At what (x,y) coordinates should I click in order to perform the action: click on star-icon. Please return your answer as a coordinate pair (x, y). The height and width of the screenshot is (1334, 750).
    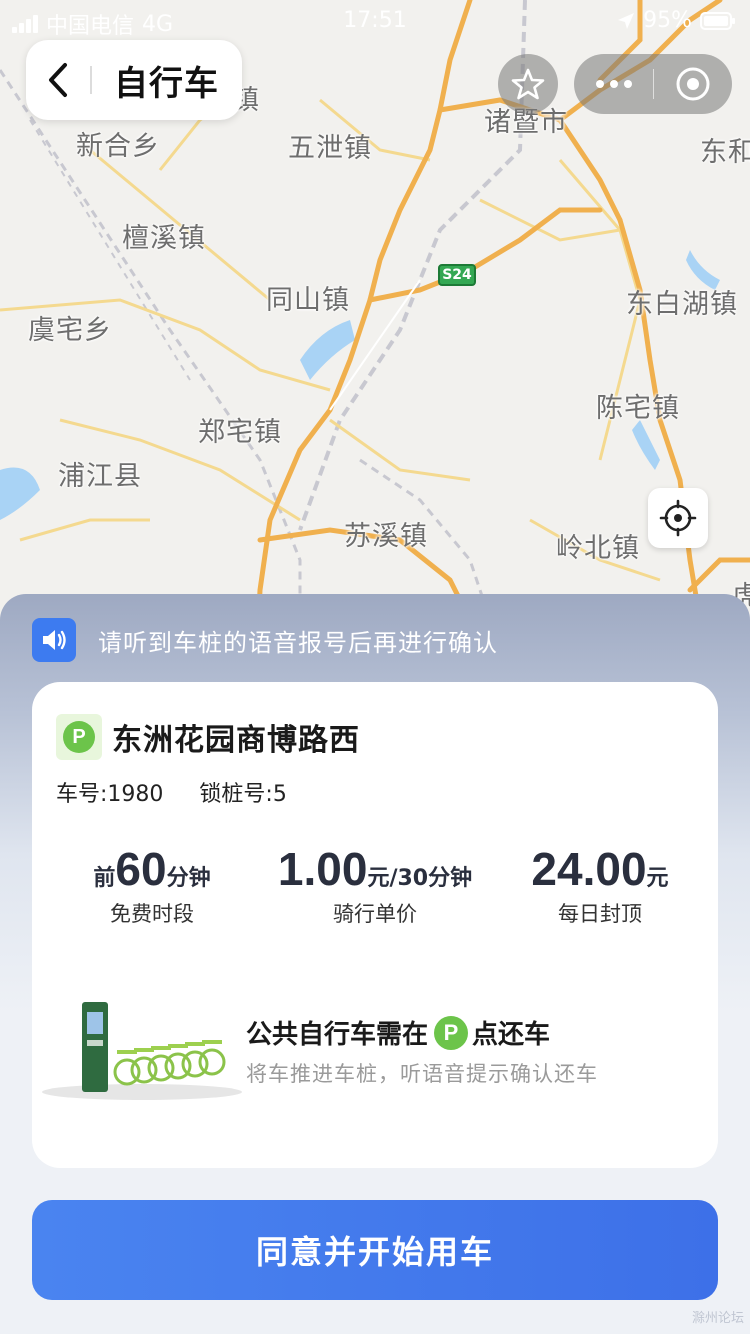
    Looking at the image, I should click on (528, 84).